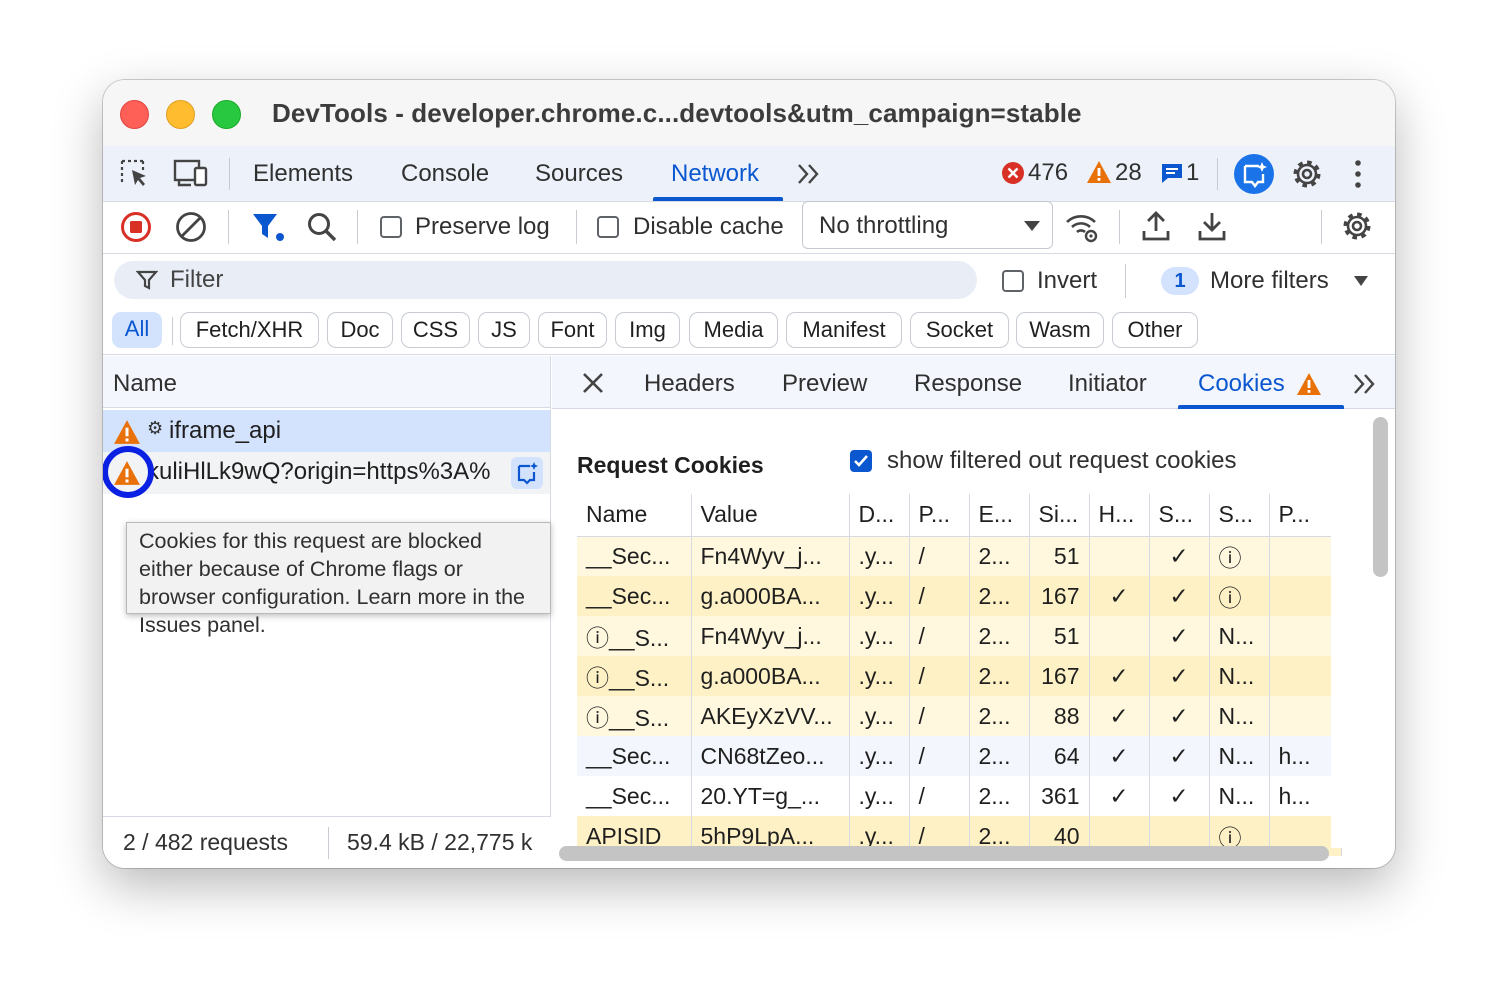  What do you see at coordinates (1269, 281) in the screenshot?
I see `more-filters-button: More filters` at bounding box center [1269, 281].